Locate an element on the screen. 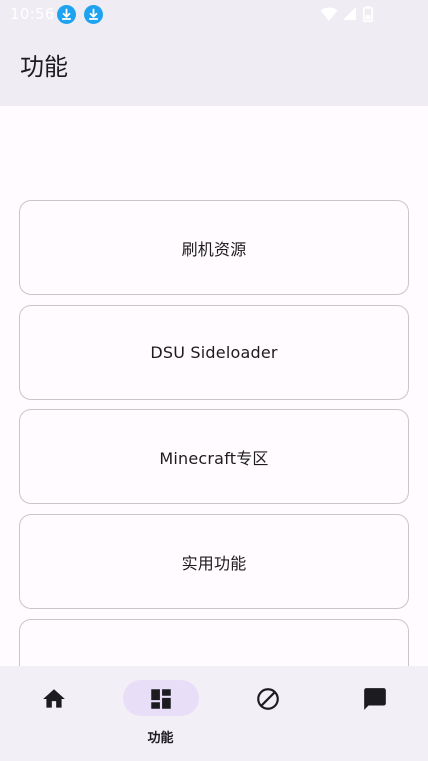  bottom-navigation: 功能 is located at coordinates (214, 713).